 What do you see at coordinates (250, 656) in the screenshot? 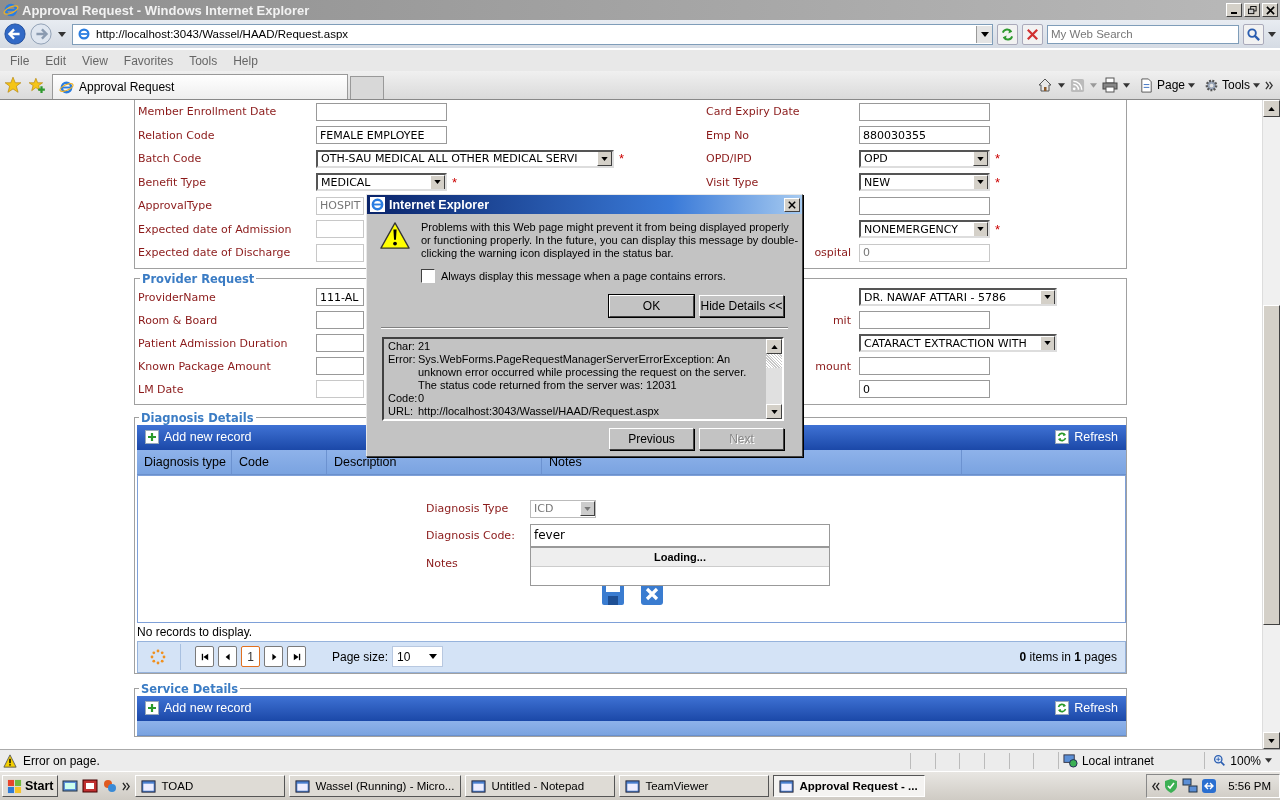
I see `page-number-button: 1` at bounding box center [250, 656].